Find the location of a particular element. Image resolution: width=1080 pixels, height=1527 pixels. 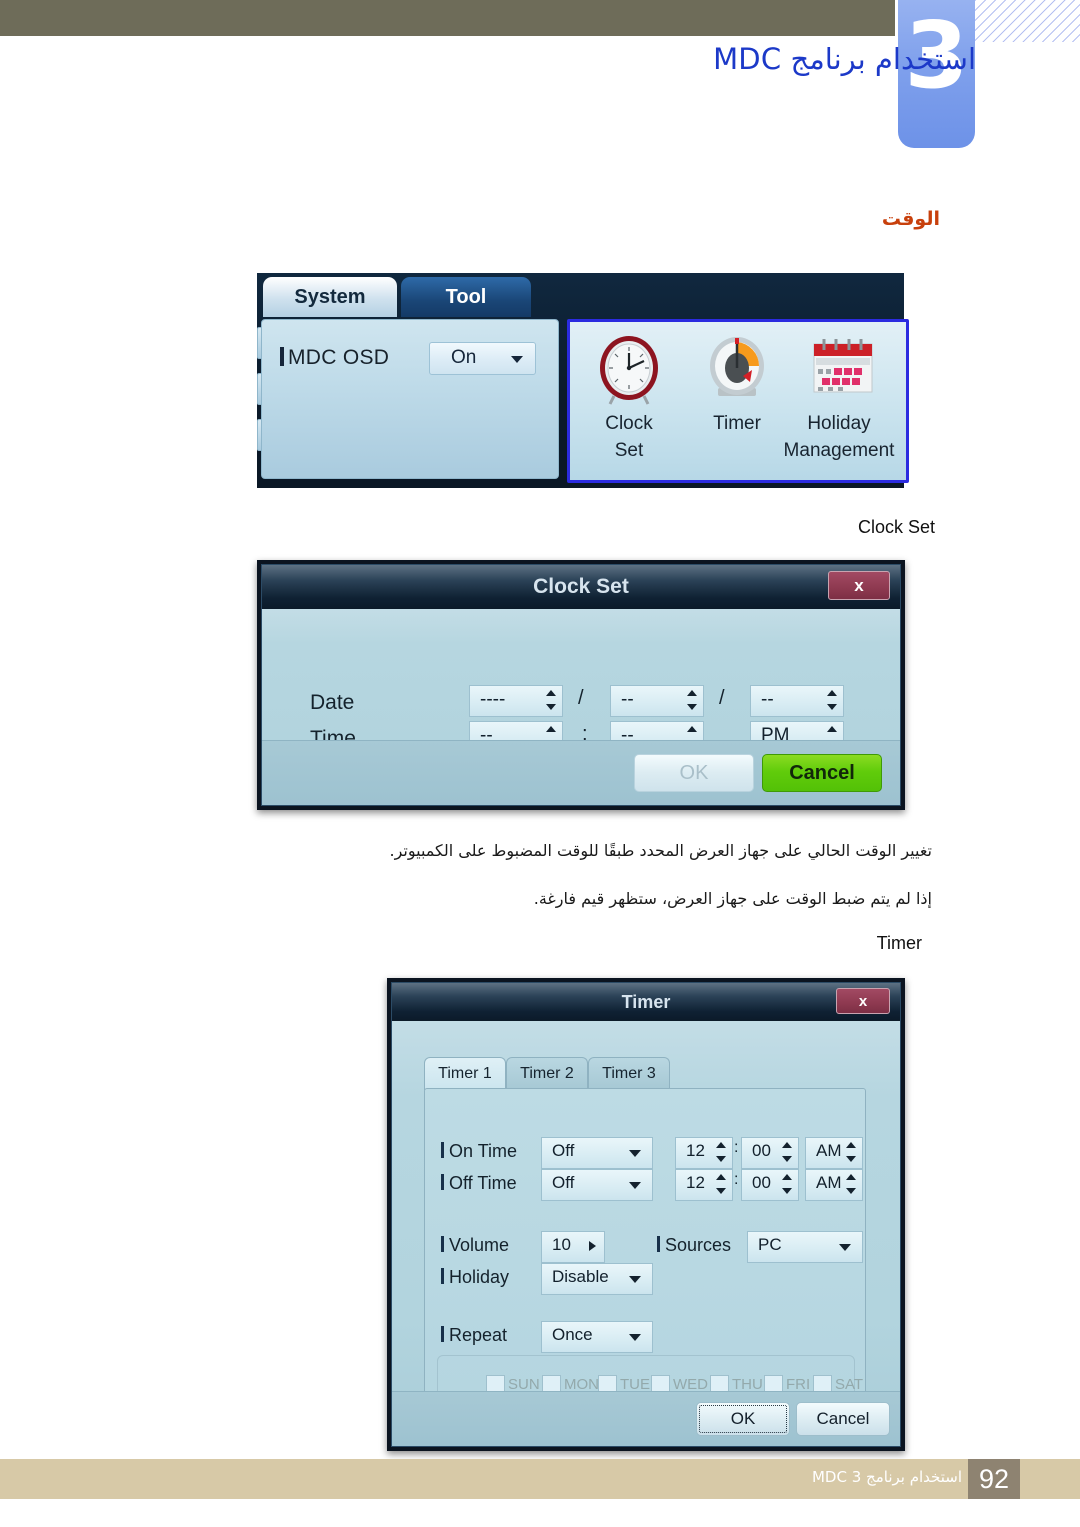

holiday-value: Disable is located at coordinates (580, 1276).